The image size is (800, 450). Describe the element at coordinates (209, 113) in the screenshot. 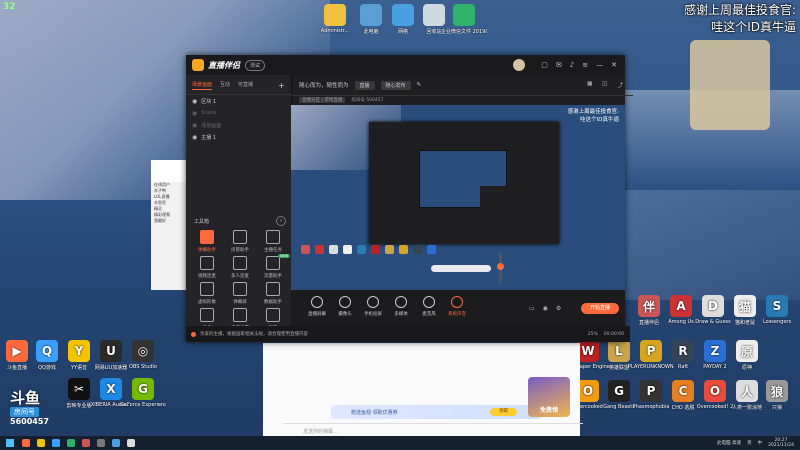

I see `scene-name: Scene` at that location.